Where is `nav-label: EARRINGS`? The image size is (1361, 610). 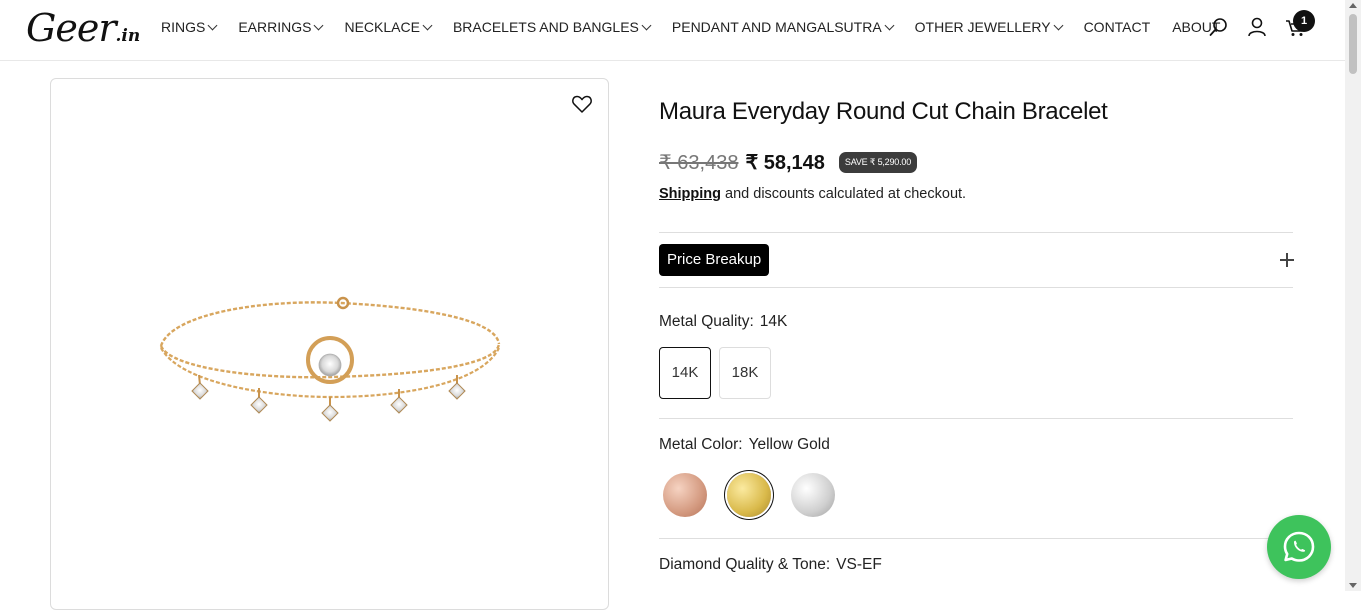 nav-label: EARRINGS is located at coordinates (275, 27).